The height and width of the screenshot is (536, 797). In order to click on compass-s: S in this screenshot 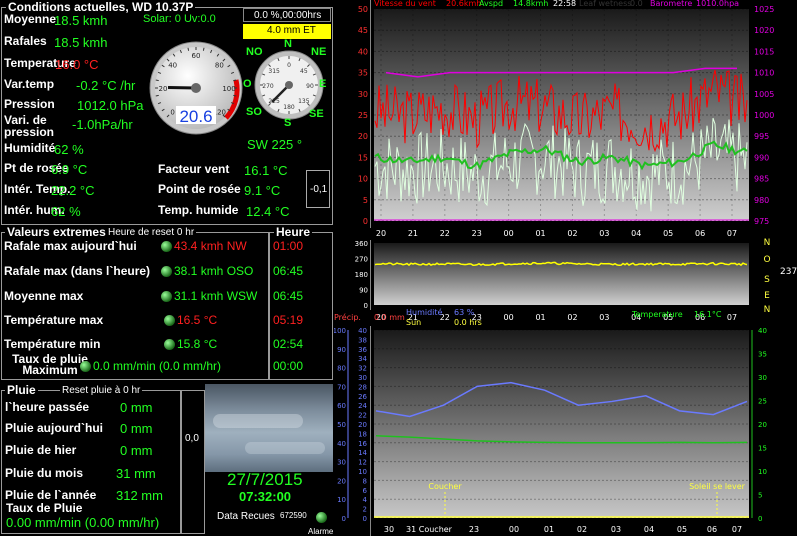, I will do `click(288, 123)`.